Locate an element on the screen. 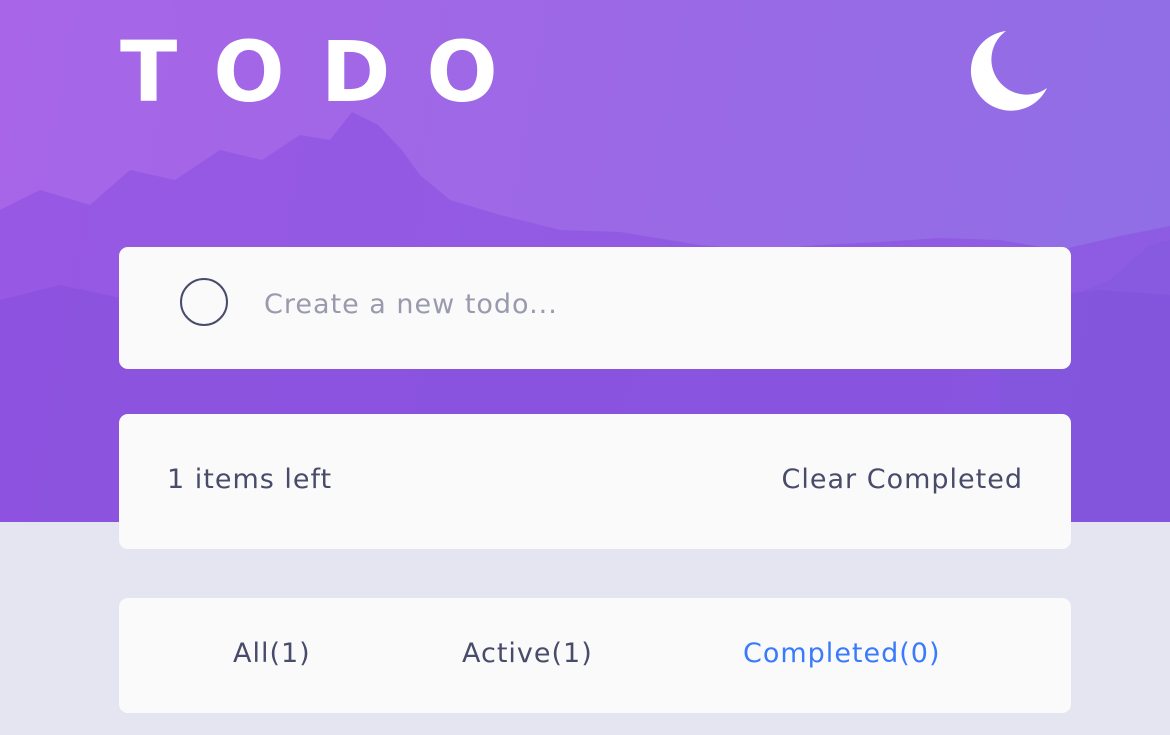 Image resolution: width=1170 pixels, height=735 pixels. filter-completed-button: Completed(0) is located at coordinates (842, 653).